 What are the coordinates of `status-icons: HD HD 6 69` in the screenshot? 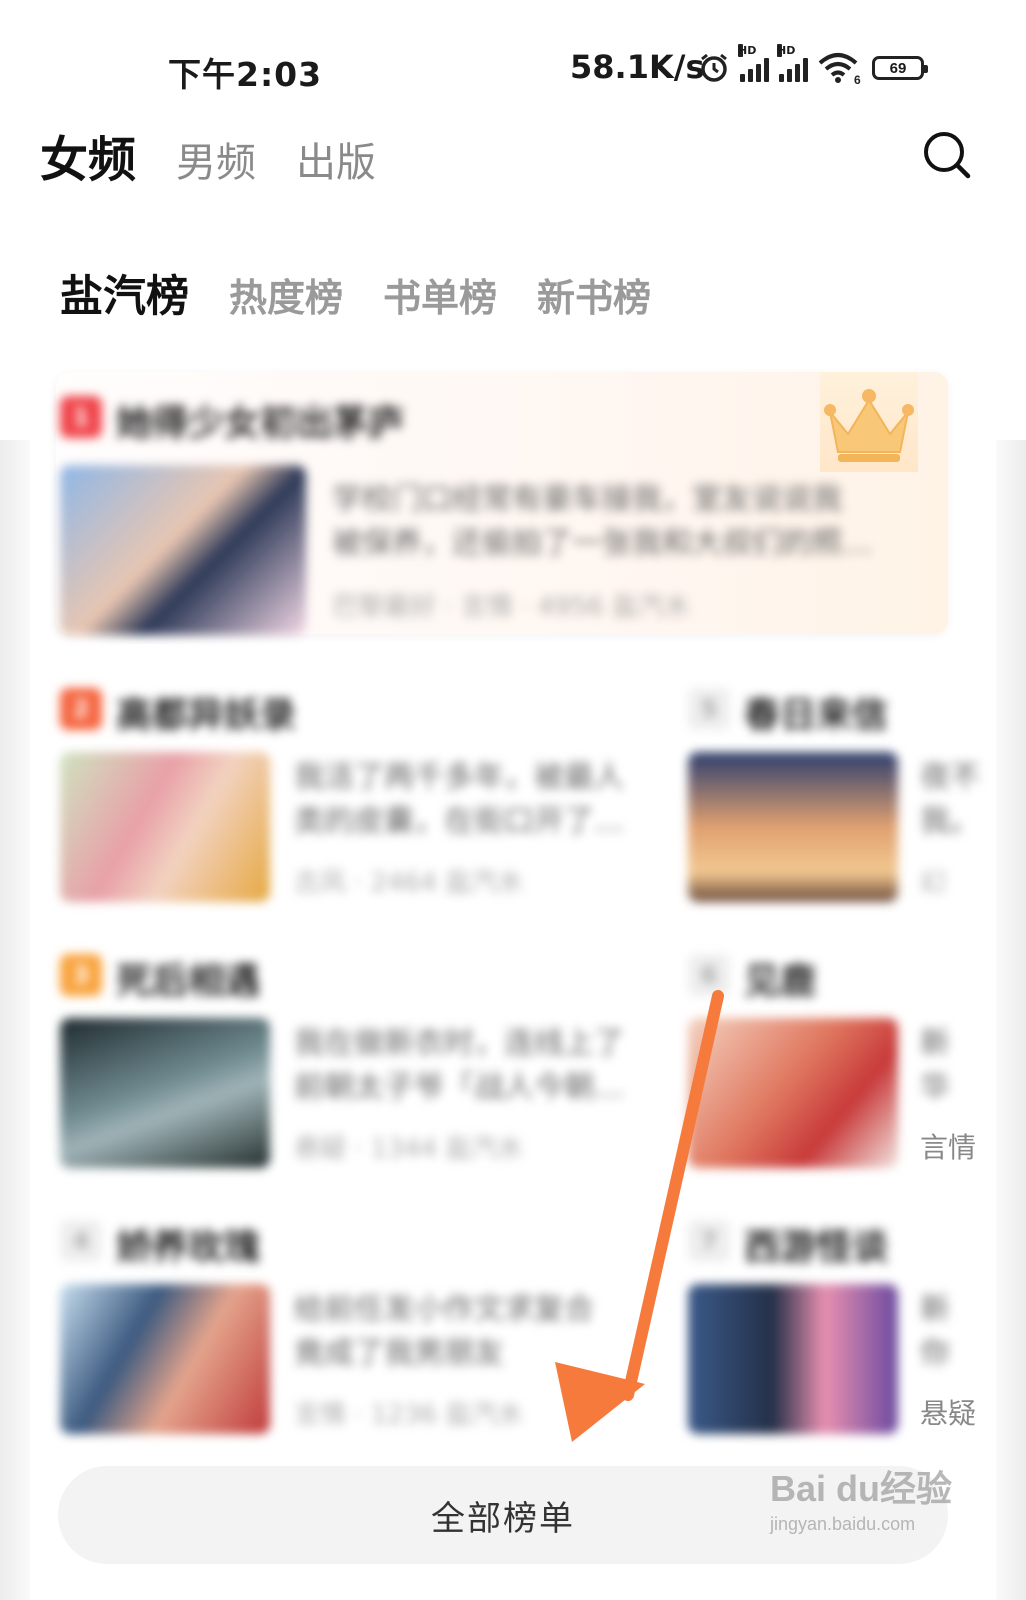 It's located at (813, 65).